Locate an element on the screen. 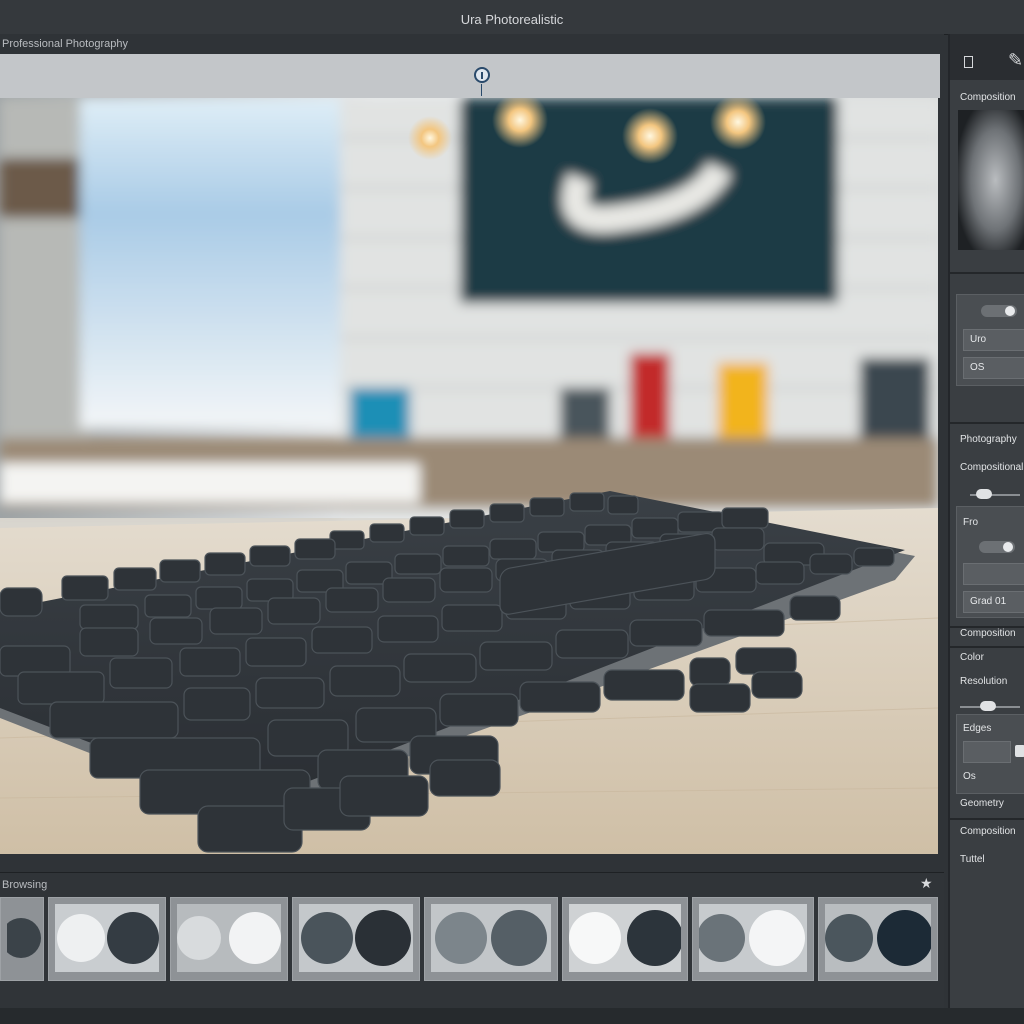 This screenshot has width=1024, height=1024. timeline-ruler is located at coordinates (470, 76).